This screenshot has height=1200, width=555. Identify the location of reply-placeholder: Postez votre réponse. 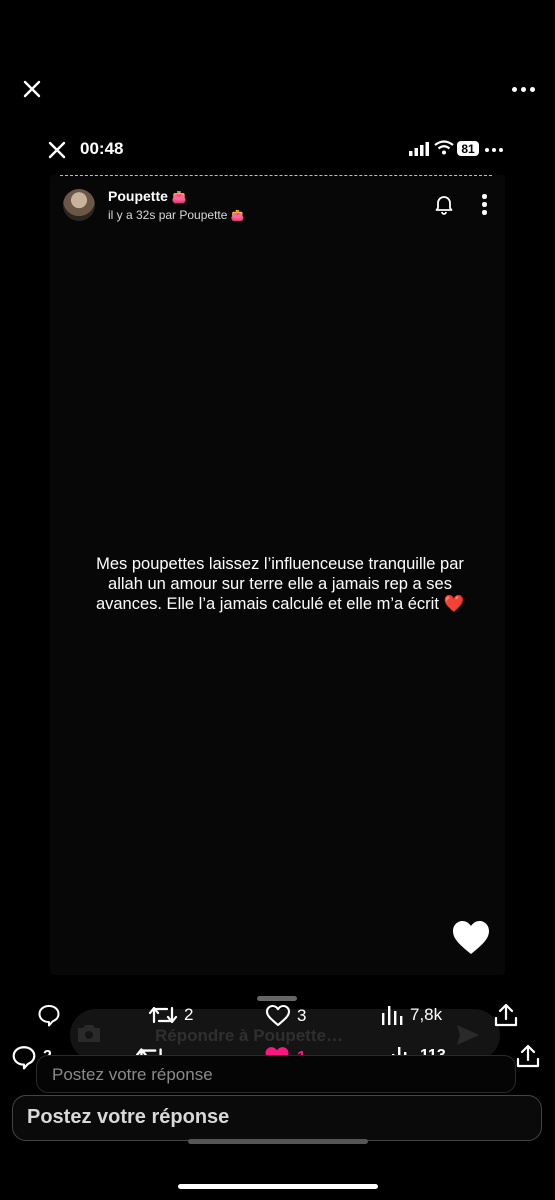
(128, 1117).